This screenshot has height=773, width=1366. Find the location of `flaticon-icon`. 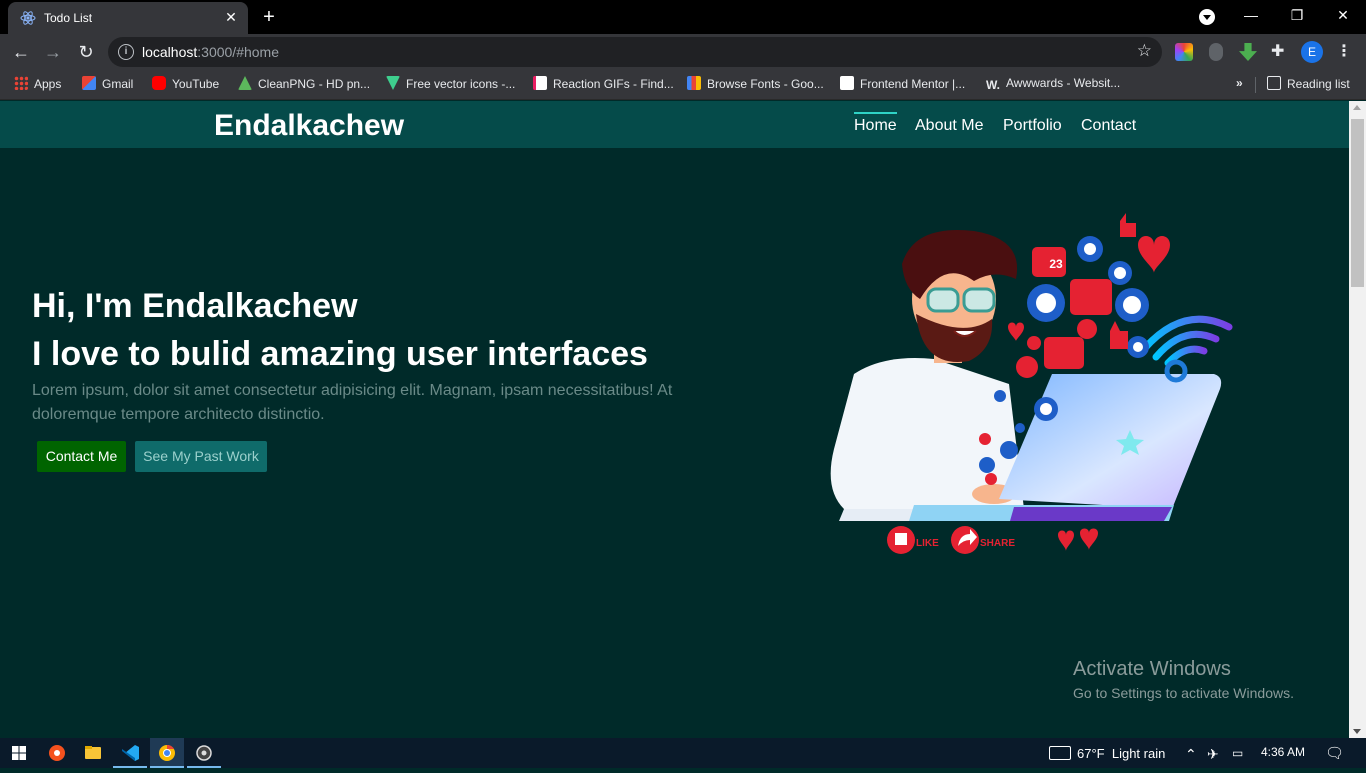

flaticon-icon is located at coordinates (393, 83).